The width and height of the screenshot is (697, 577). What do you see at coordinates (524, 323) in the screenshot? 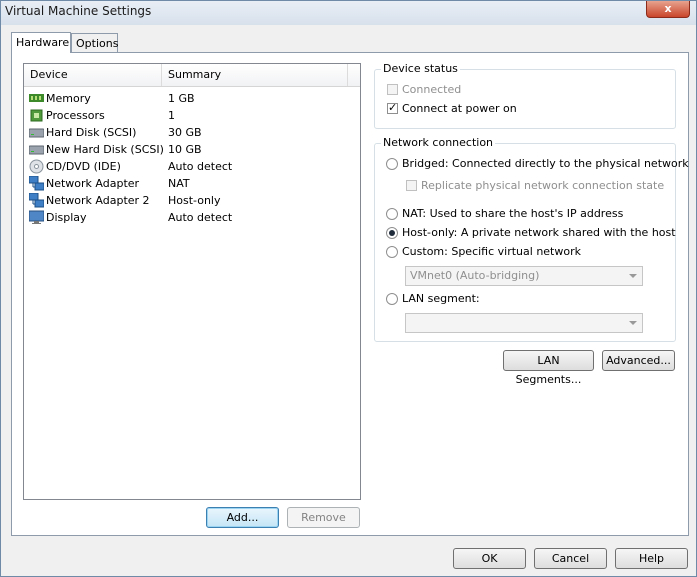
I see `lan-segment-dropdown` at bounding box center [524, 323].